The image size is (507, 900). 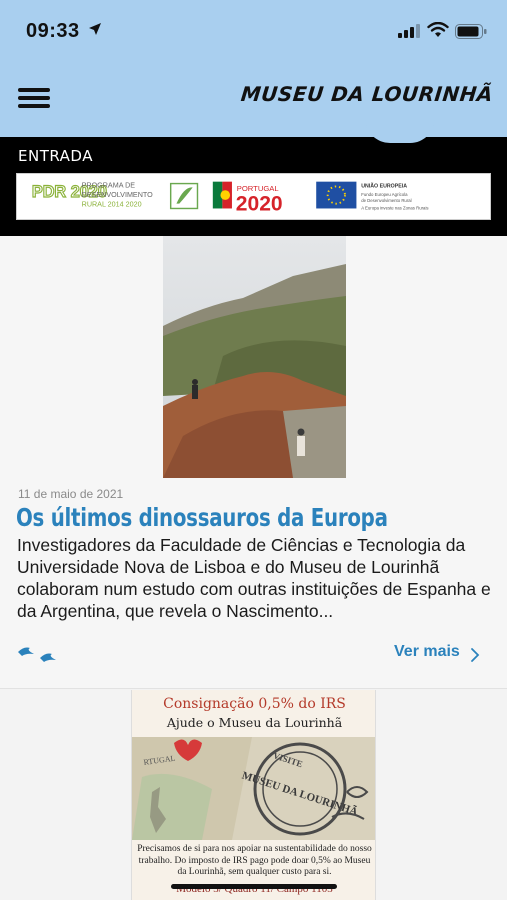 I want to click on section-title: ENTRADA, so click(x=55, y=156).